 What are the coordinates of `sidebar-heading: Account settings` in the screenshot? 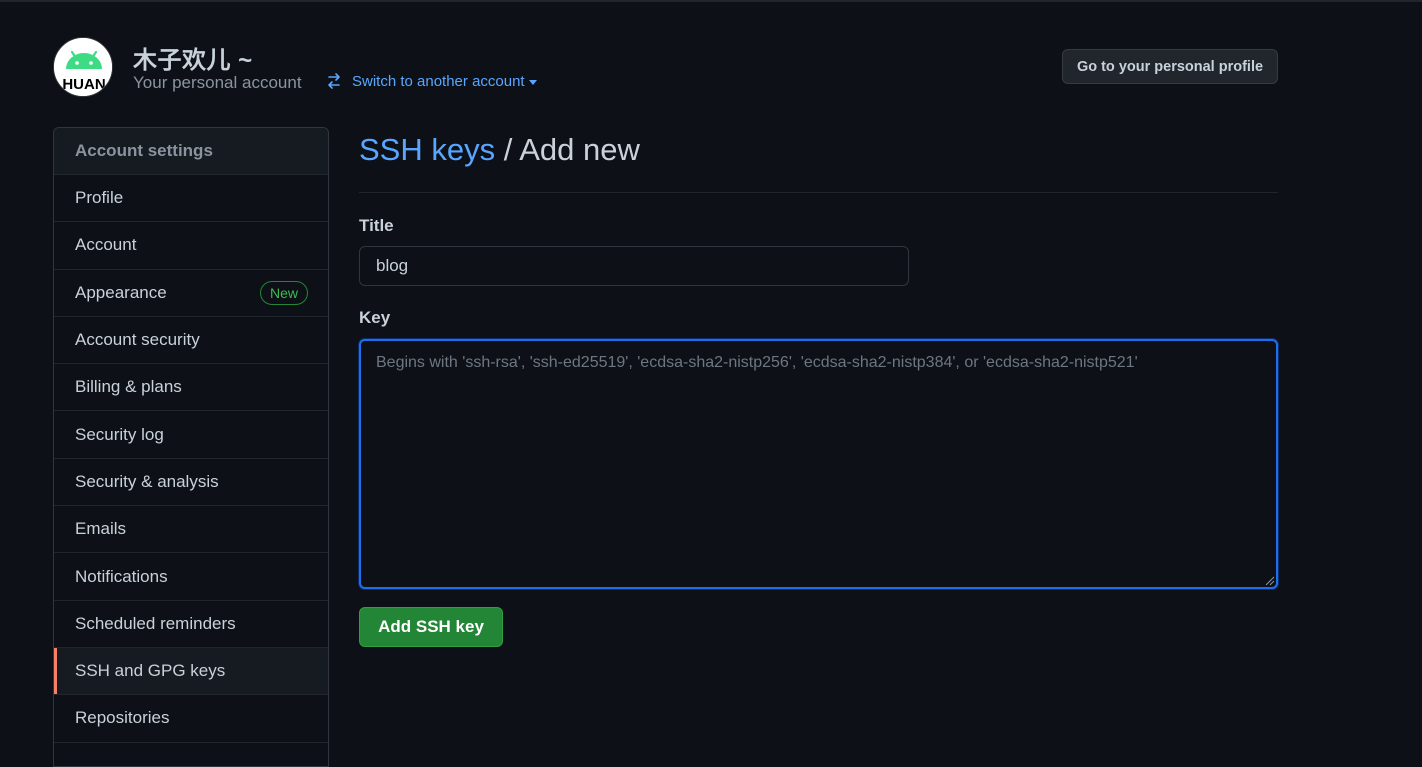 It's located at (191, 151).